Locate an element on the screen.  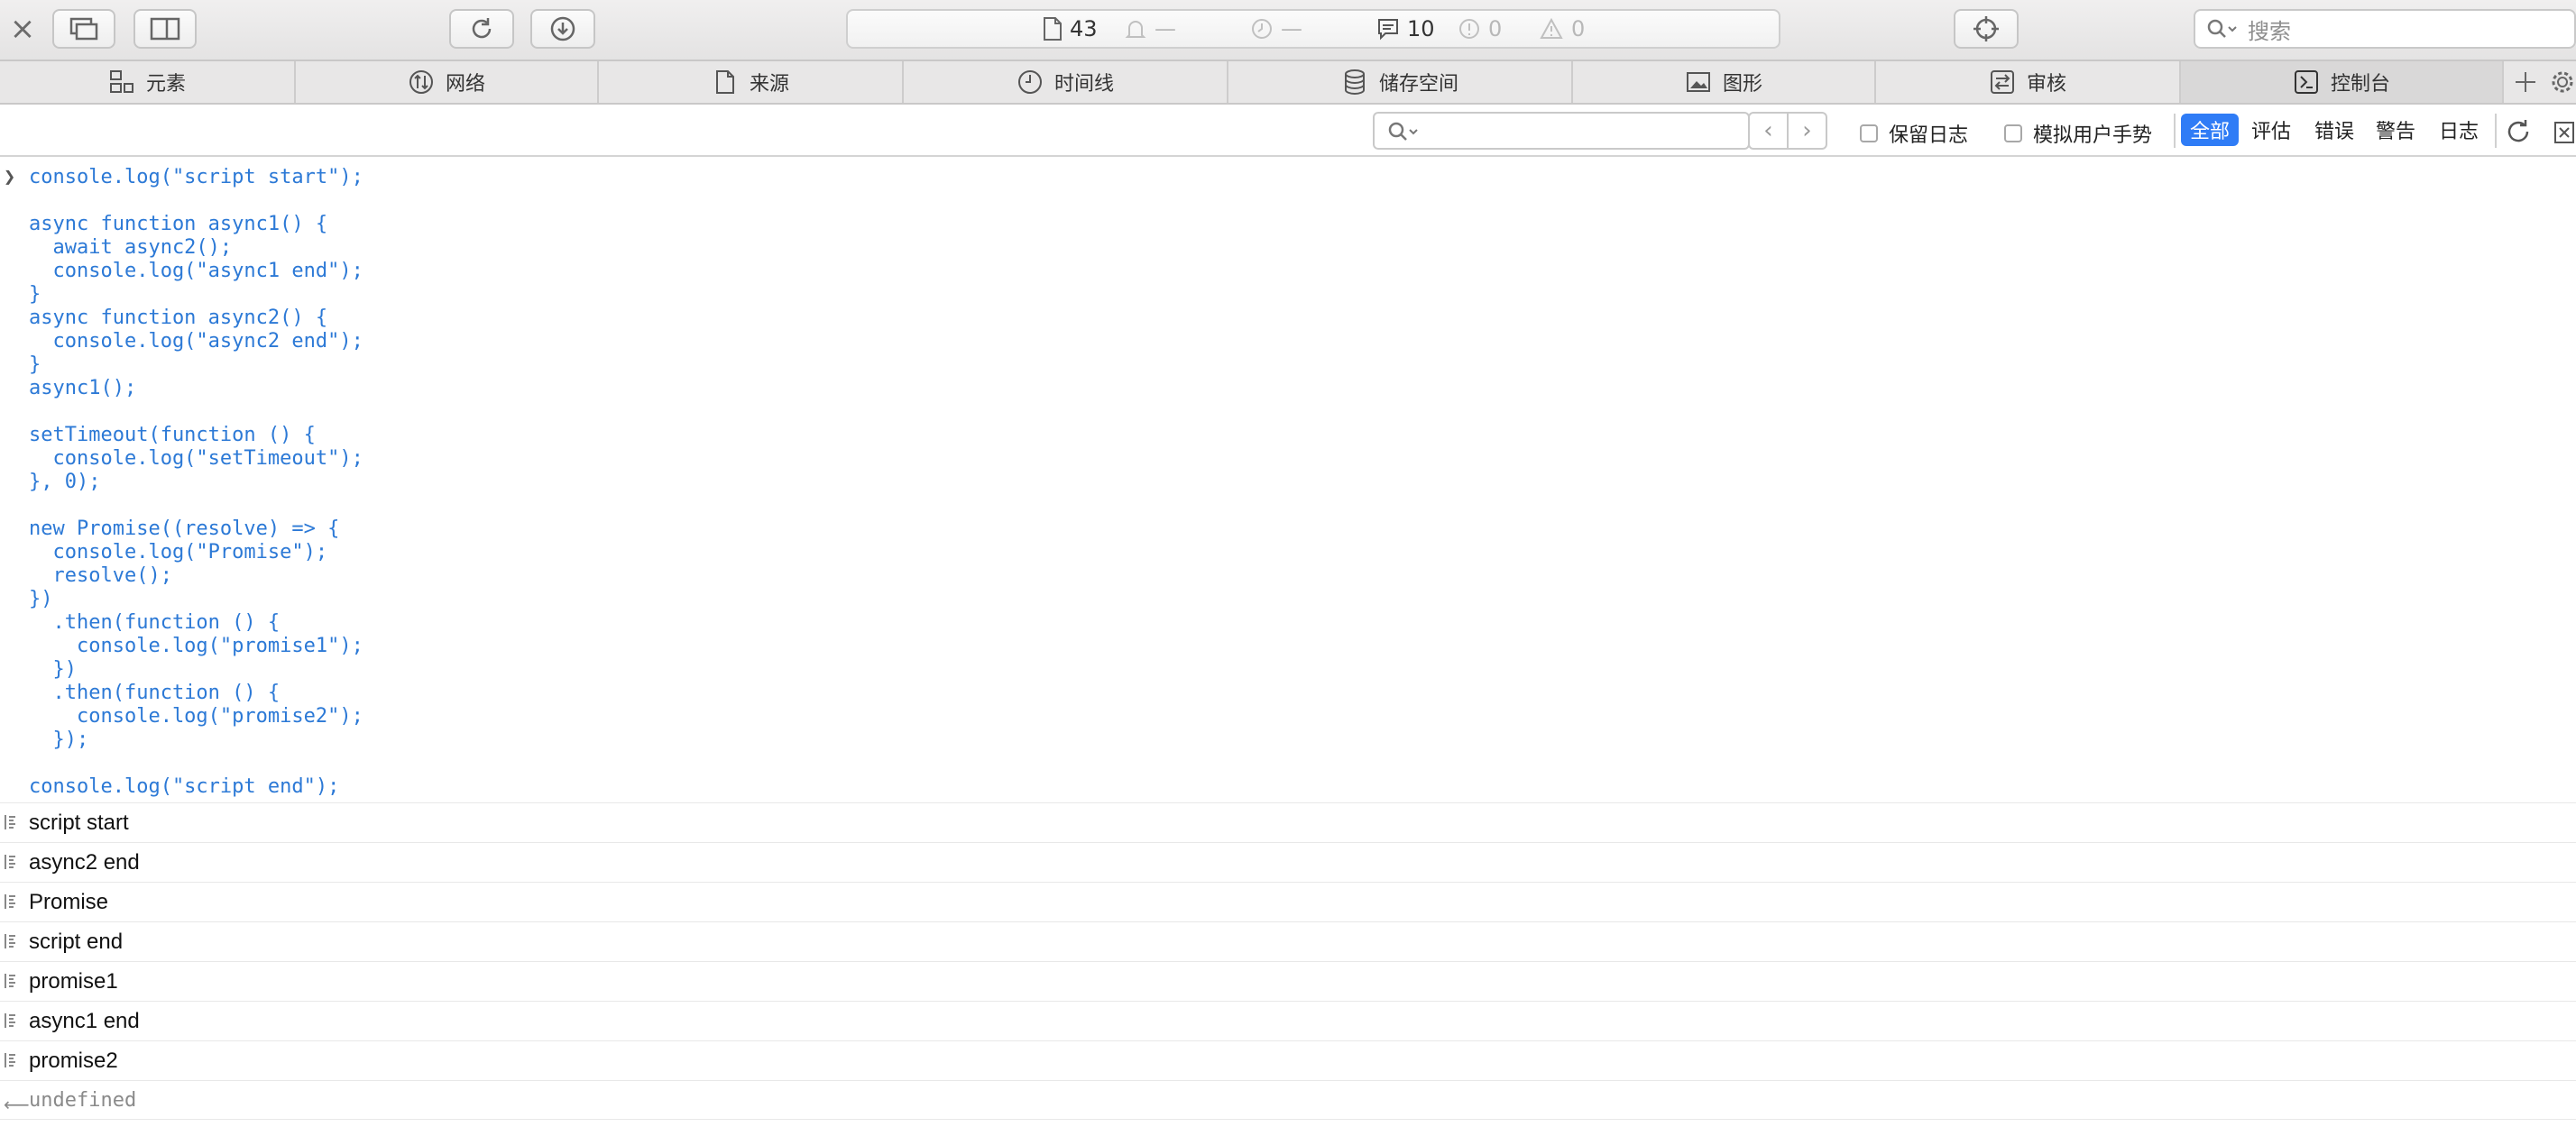
console-filter-bar: ‹ › 保留日志 模拟用户手势 全部 评估 错误 警告 日志 is located at coordinates (1288, 131).